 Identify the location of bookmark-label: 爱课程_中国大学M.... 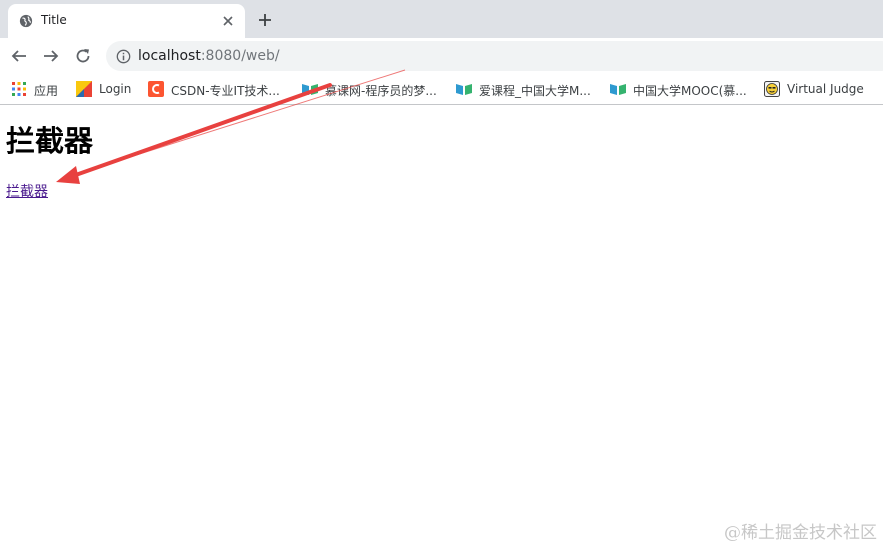
(535, 91).